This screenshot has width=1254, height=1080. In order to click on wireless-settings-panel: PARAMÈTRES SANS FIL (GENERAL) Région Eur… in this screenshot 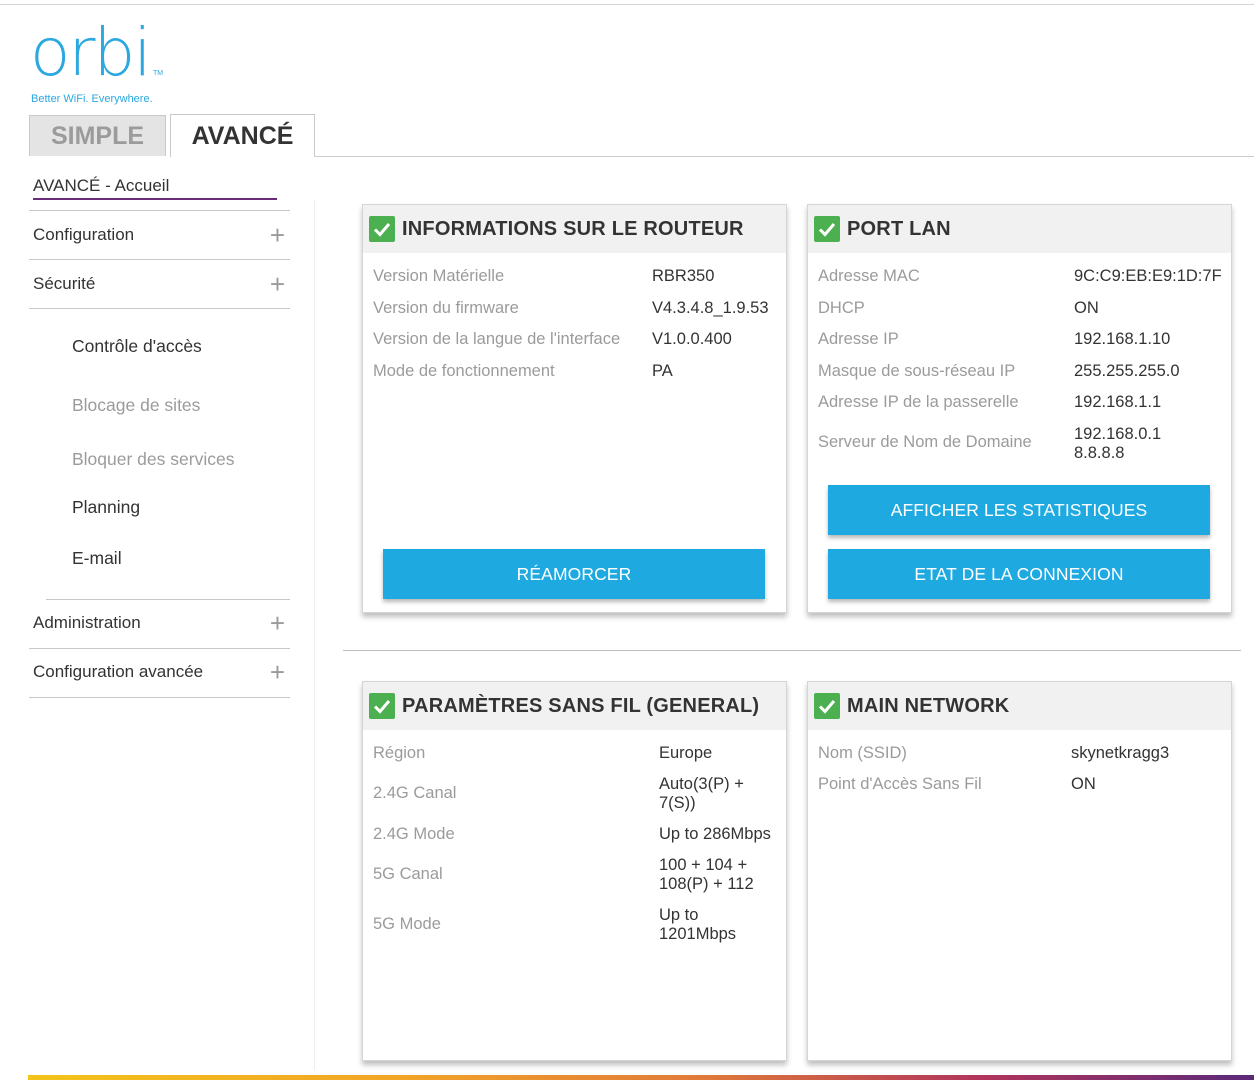, I will do `click(574, 871)`.